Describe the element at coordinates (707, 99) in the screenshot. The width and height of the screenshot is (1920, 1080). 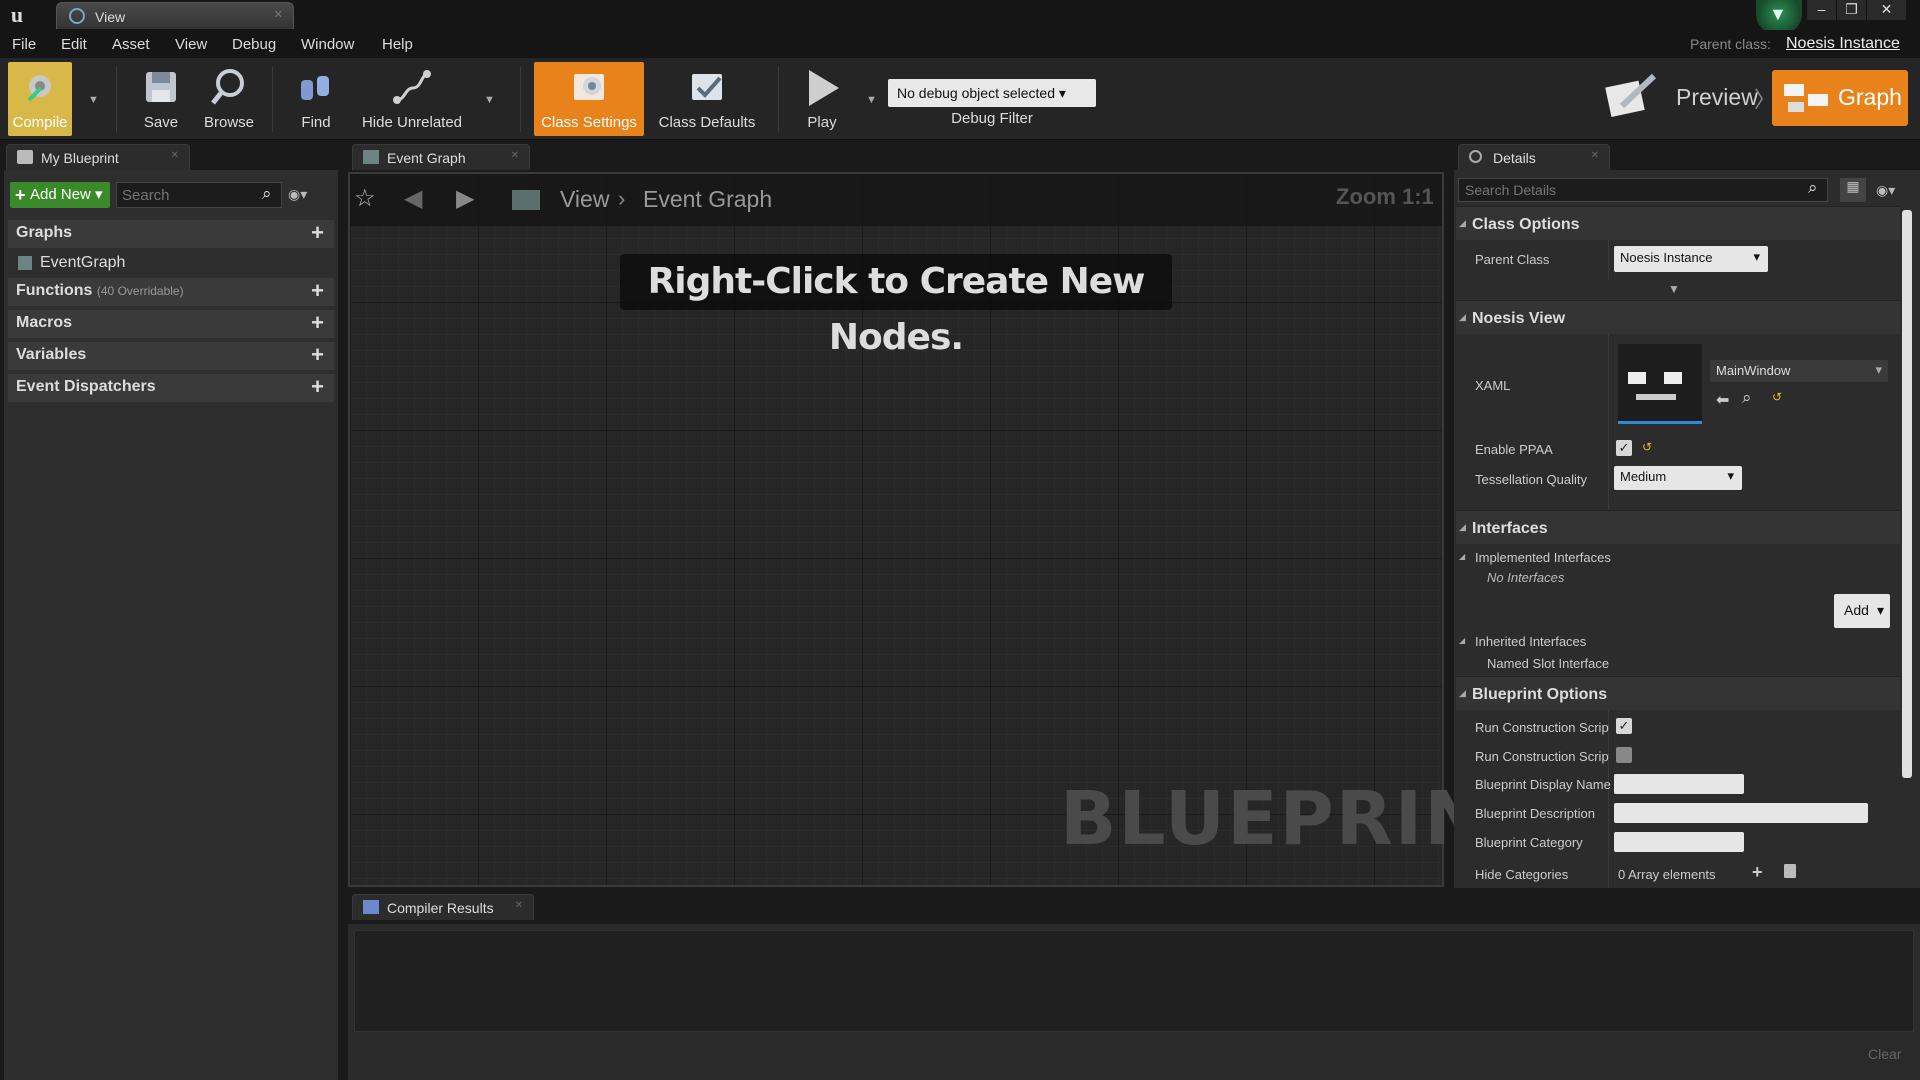
I see `class-defaults-button: Class Defaults` at that location.